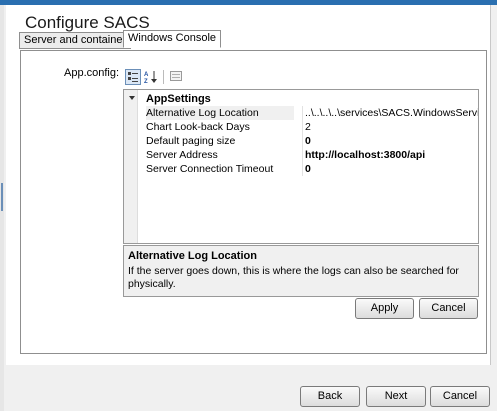 This screenshot has width=497, height=411. What do you see at coordinates (131, 166) in the screenshot?
I see `grid-gutter` at bounding box center [131, 166].